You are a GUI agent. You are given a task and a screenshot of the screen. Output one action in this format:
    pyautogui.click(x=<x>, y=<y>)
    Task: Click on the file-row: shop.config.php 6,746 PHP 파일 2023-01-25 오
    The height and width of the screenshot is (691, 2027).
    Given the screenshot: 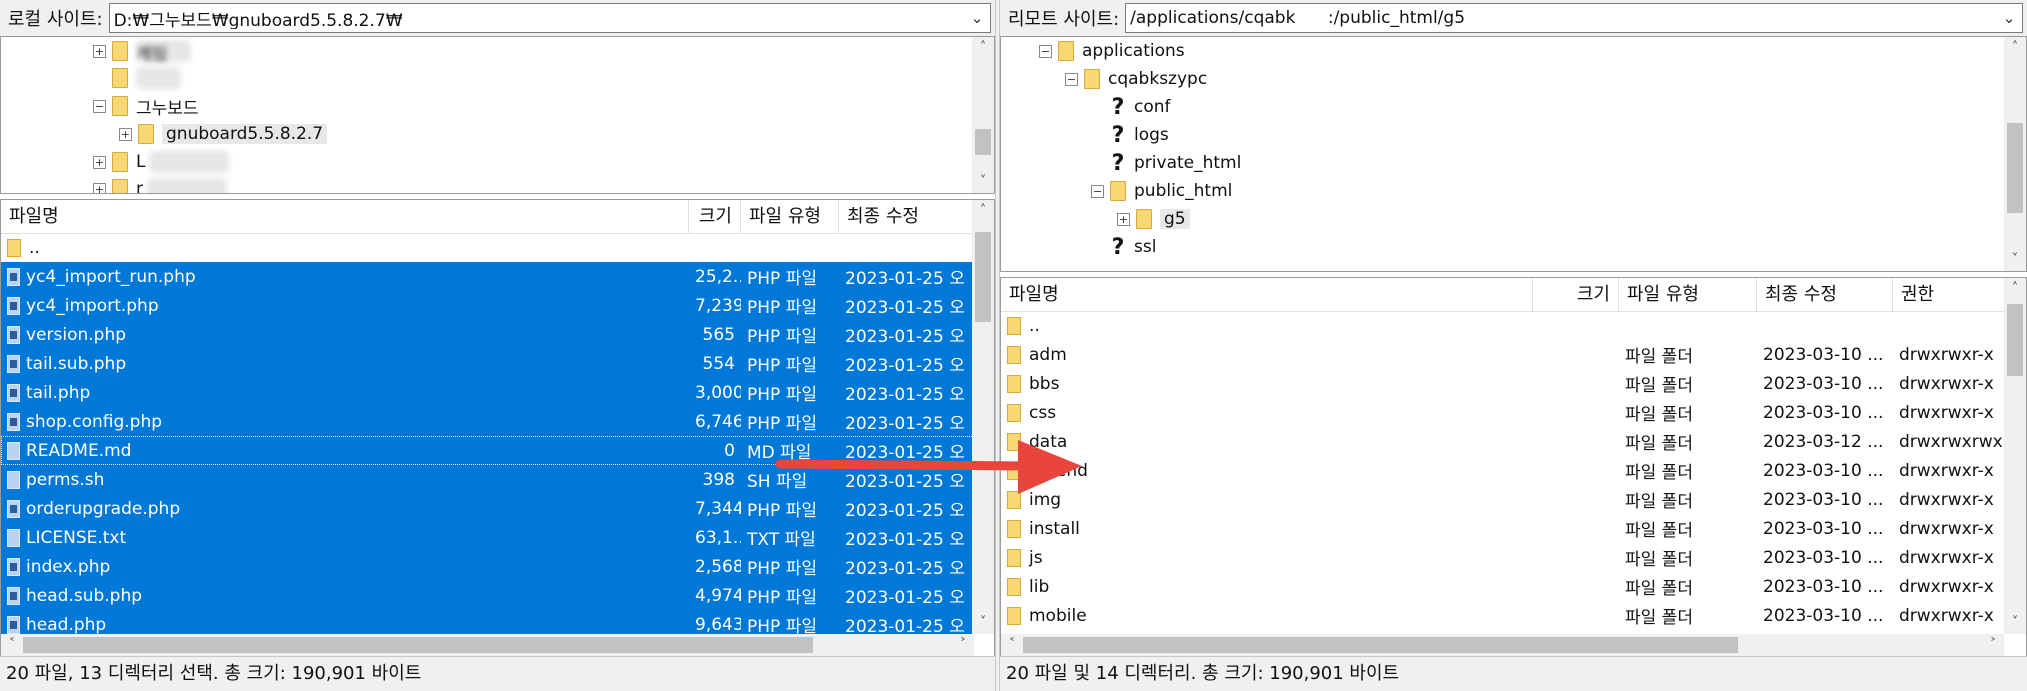 What is the action you would take?
    pyautogui.click(x=487, y=421)
    